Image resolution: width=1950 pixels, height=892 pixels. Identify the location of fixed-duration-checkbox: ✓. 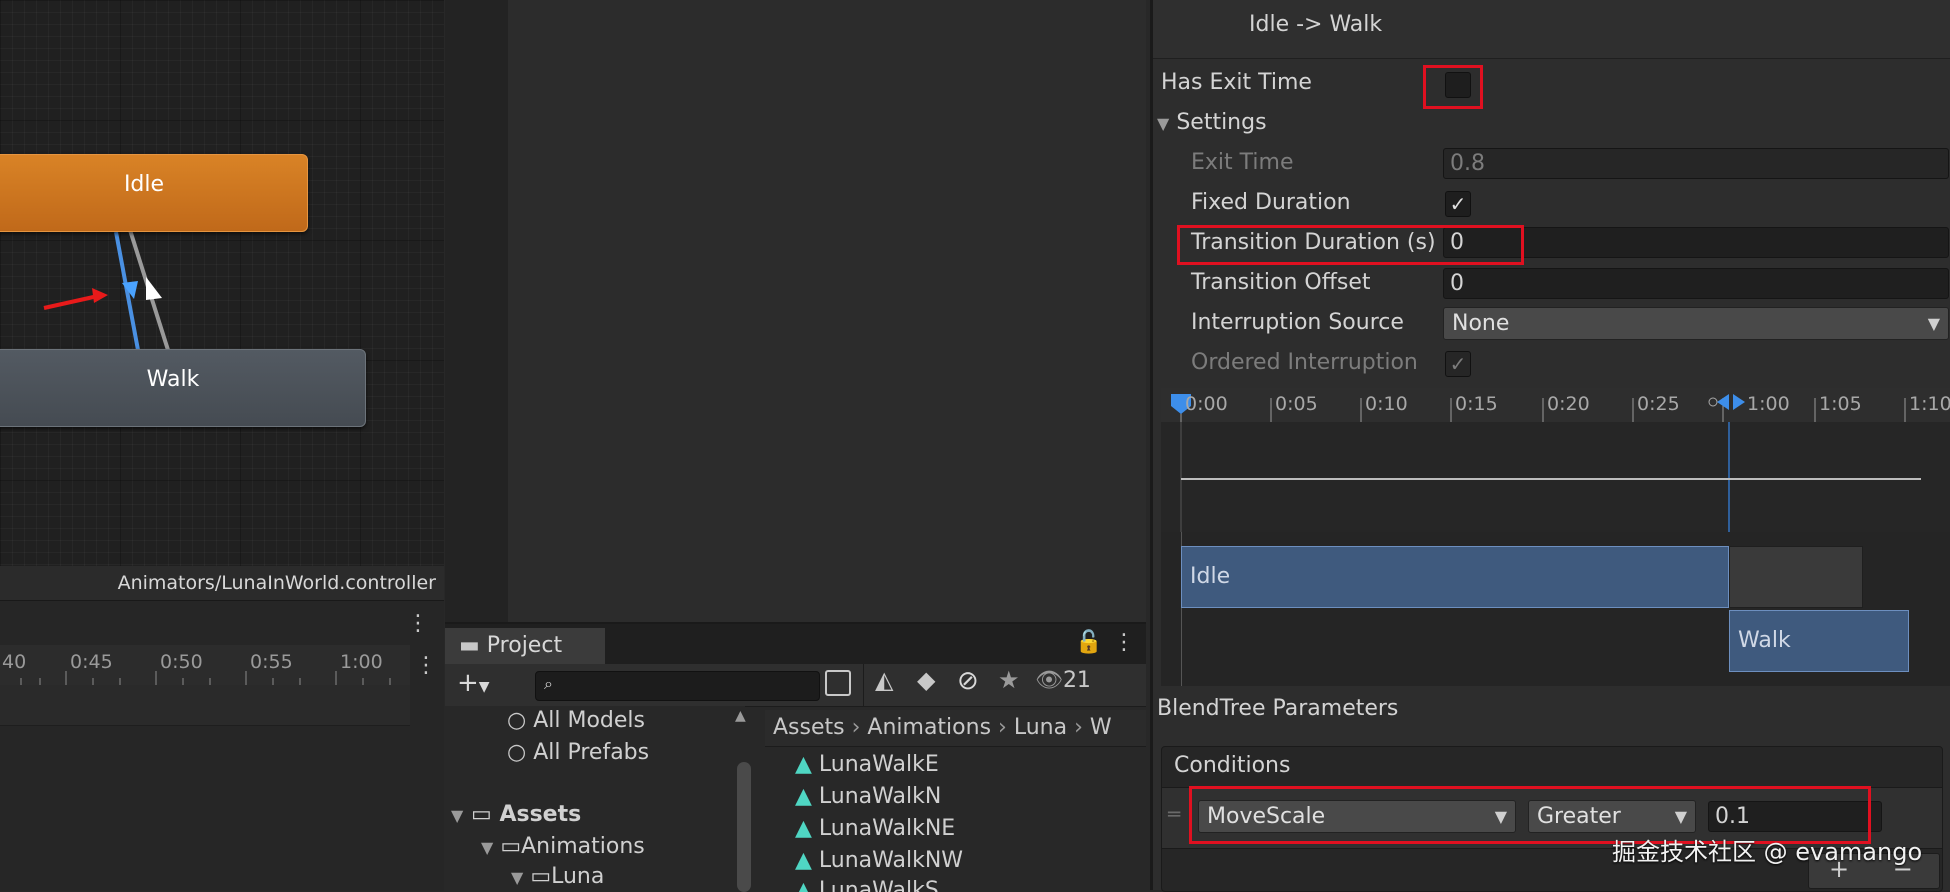
(1458, 204).